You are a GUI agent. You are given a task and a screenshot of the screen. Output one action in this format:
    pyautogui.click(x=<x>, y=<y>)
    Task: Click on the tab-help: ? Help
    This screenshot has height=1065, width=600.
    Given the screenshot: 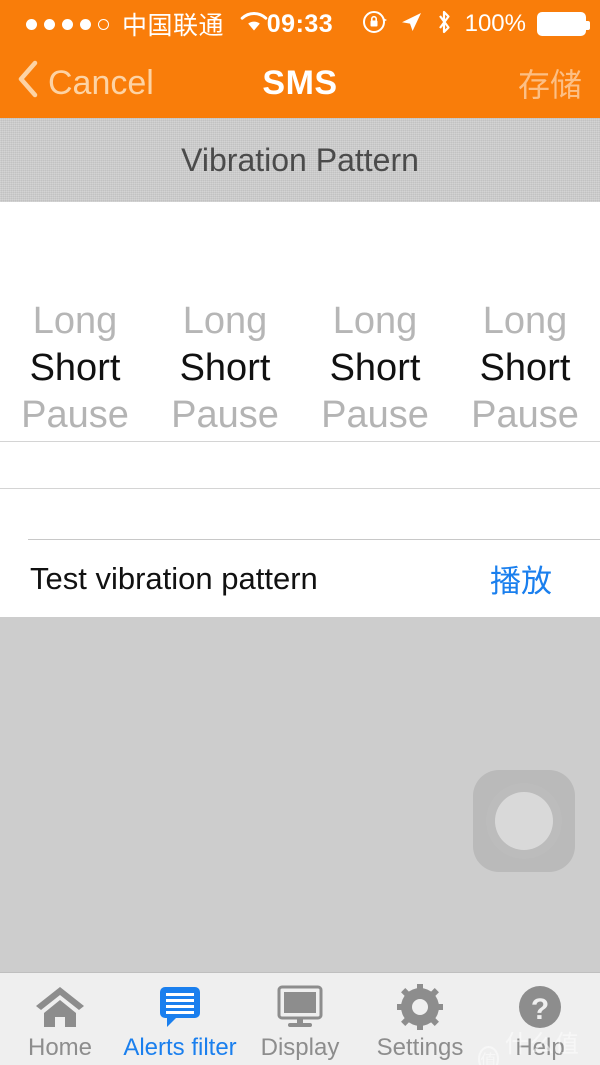 What is the action you would take?
    pyautogui.click(x=540, y=1019)
    